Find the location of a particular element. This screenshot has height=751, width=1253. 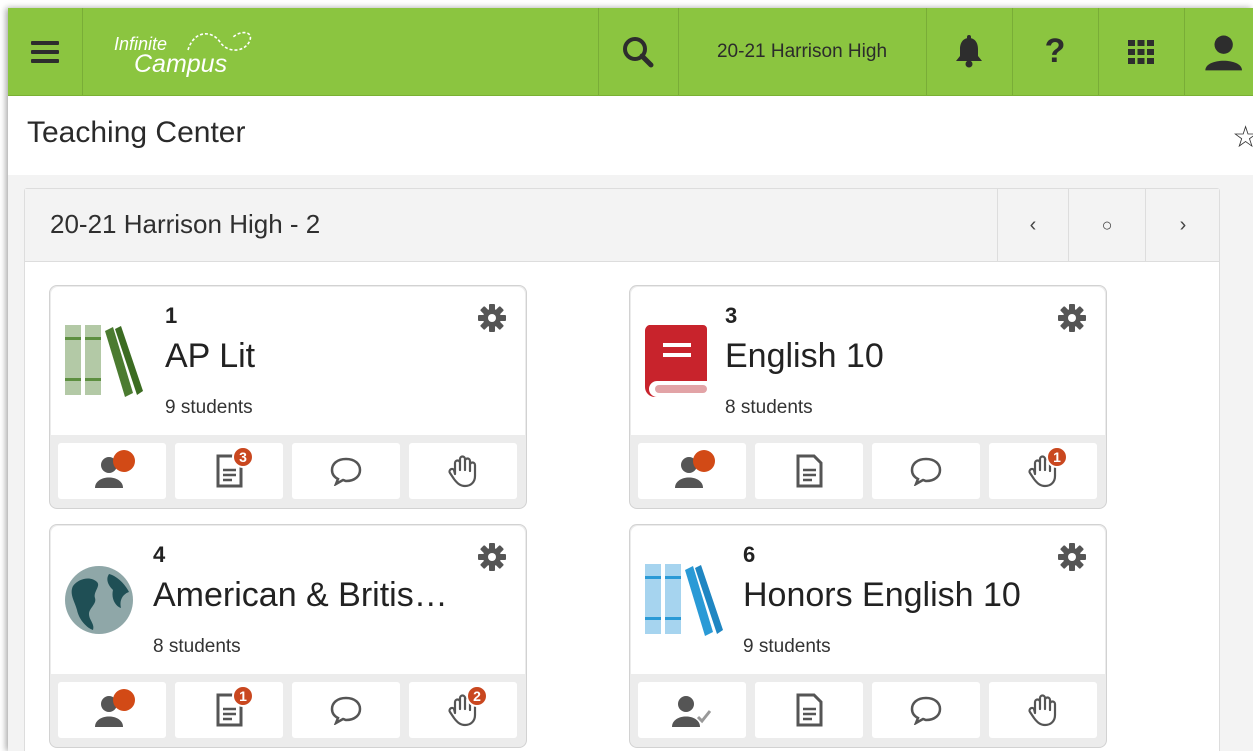

help-button: ? is located at coordinates (1055, 51).